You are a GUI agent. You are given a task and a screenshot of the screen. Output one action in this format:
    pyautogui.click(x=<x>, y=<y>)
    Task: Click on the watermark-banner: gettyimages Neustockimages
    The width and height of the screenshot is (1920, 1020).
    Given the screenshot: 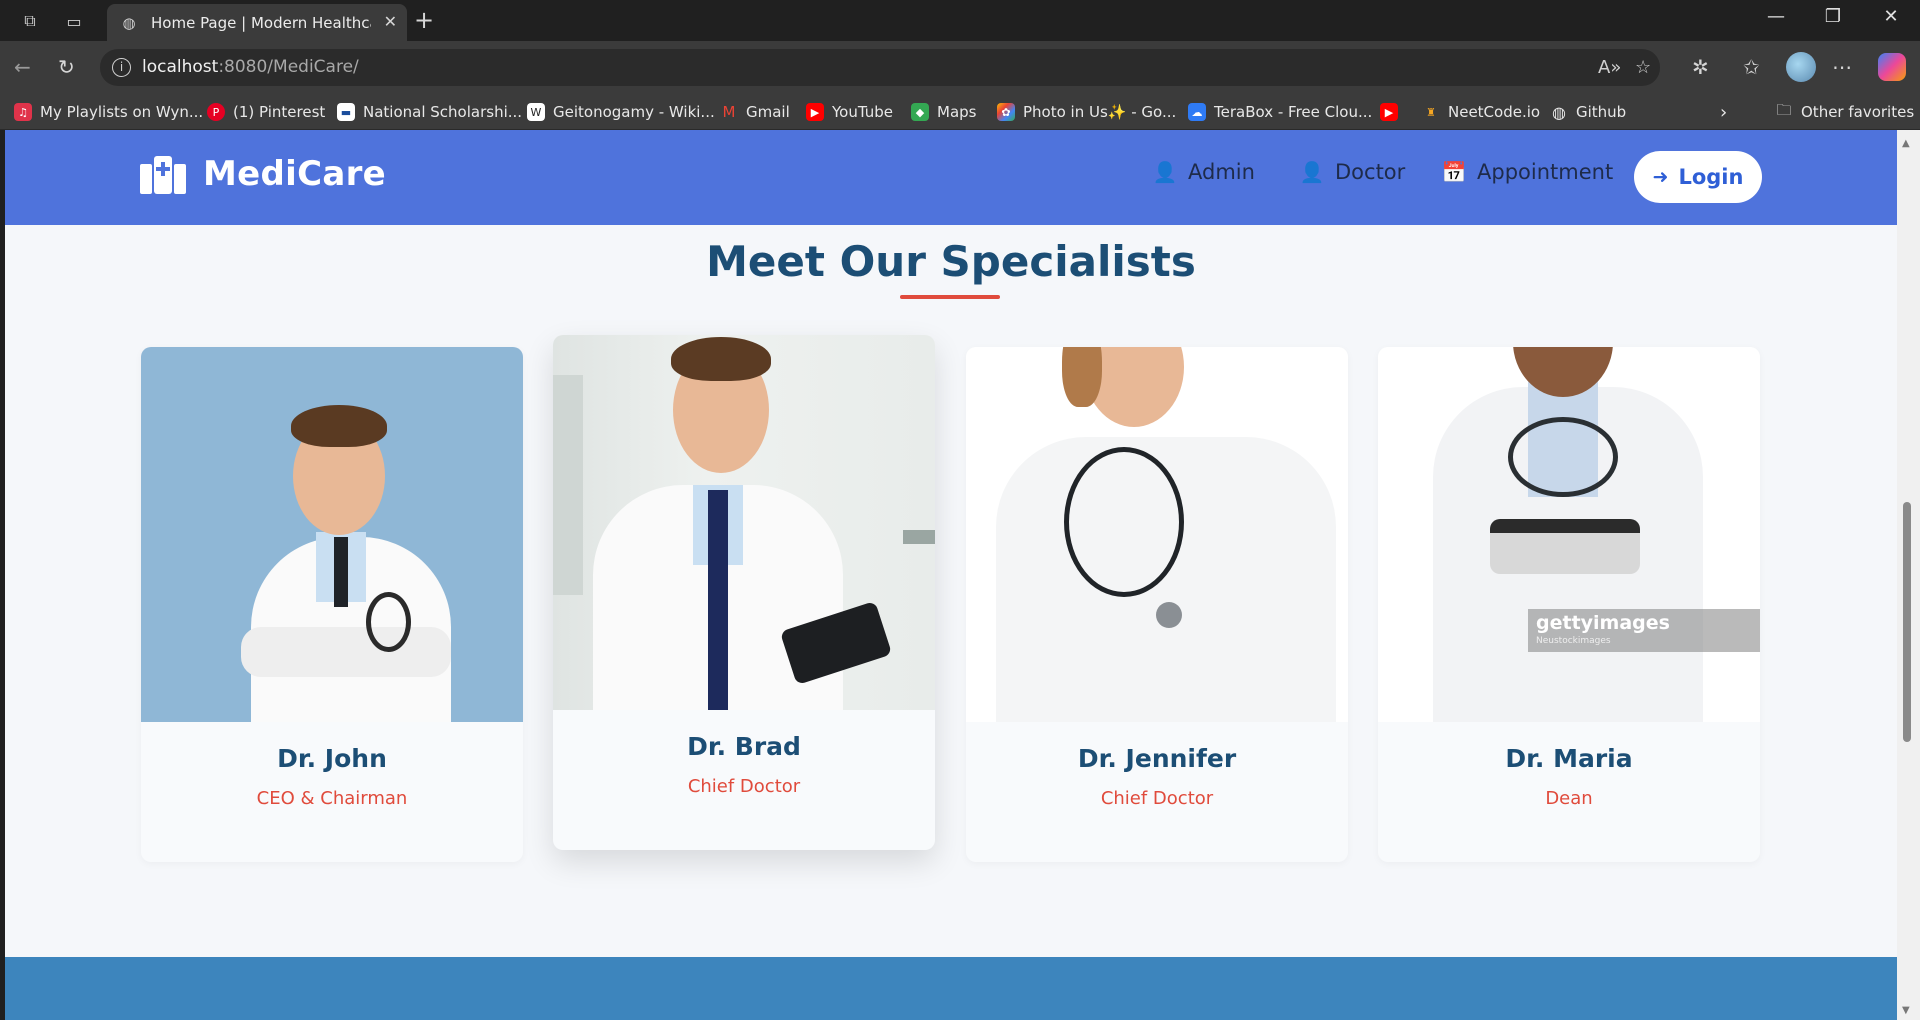 What is the action you would take?
    pyautogui.click(x=1644, y=630)
    